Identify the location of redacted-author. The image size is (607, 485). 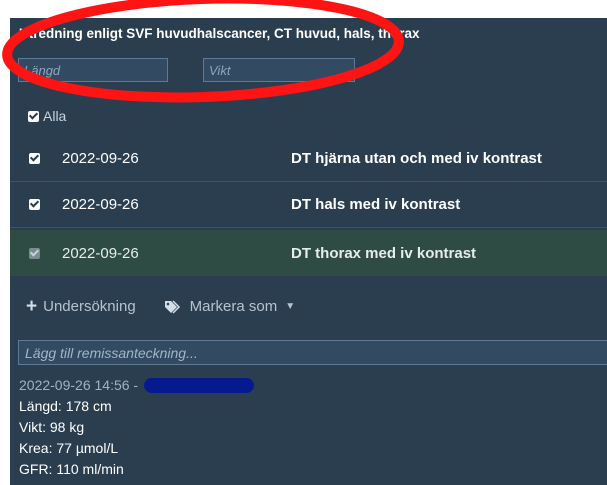
(199, 385).